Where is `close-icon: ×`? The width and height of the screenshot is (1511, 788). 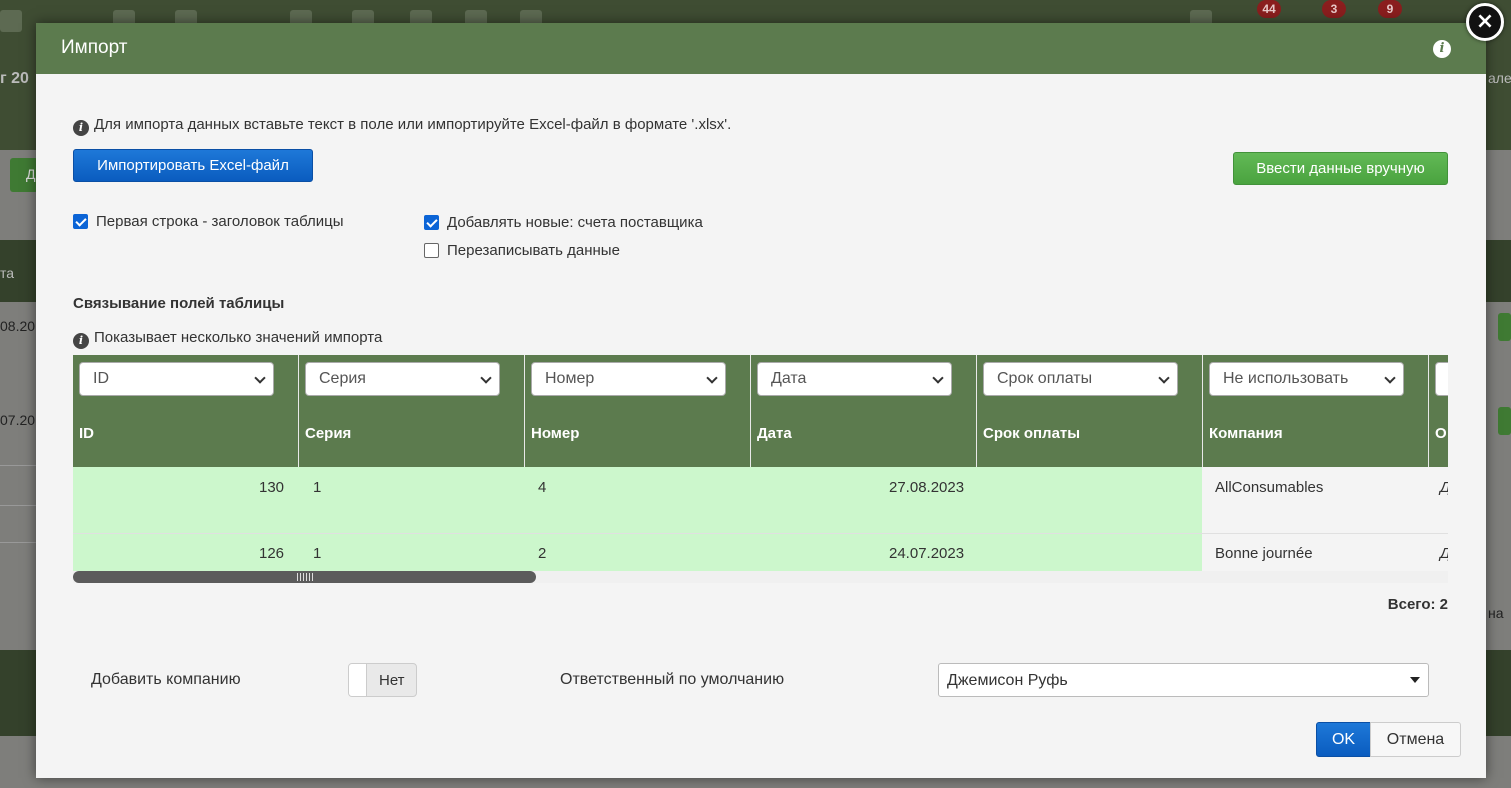
close-icon: × is located at coordinates (1485, 22).